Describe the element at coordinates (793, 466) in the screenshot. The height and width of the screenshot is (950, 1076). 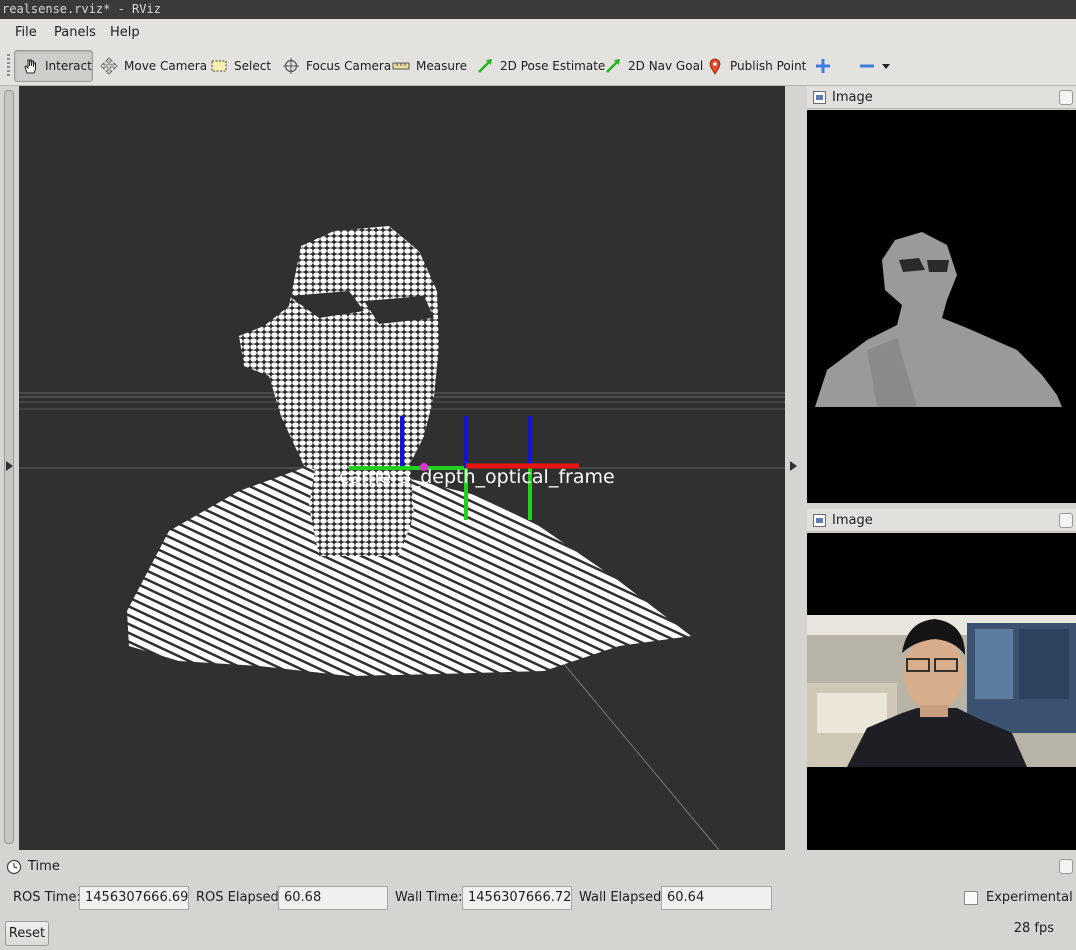
I see `expand-right-arrow-icon` at that location.